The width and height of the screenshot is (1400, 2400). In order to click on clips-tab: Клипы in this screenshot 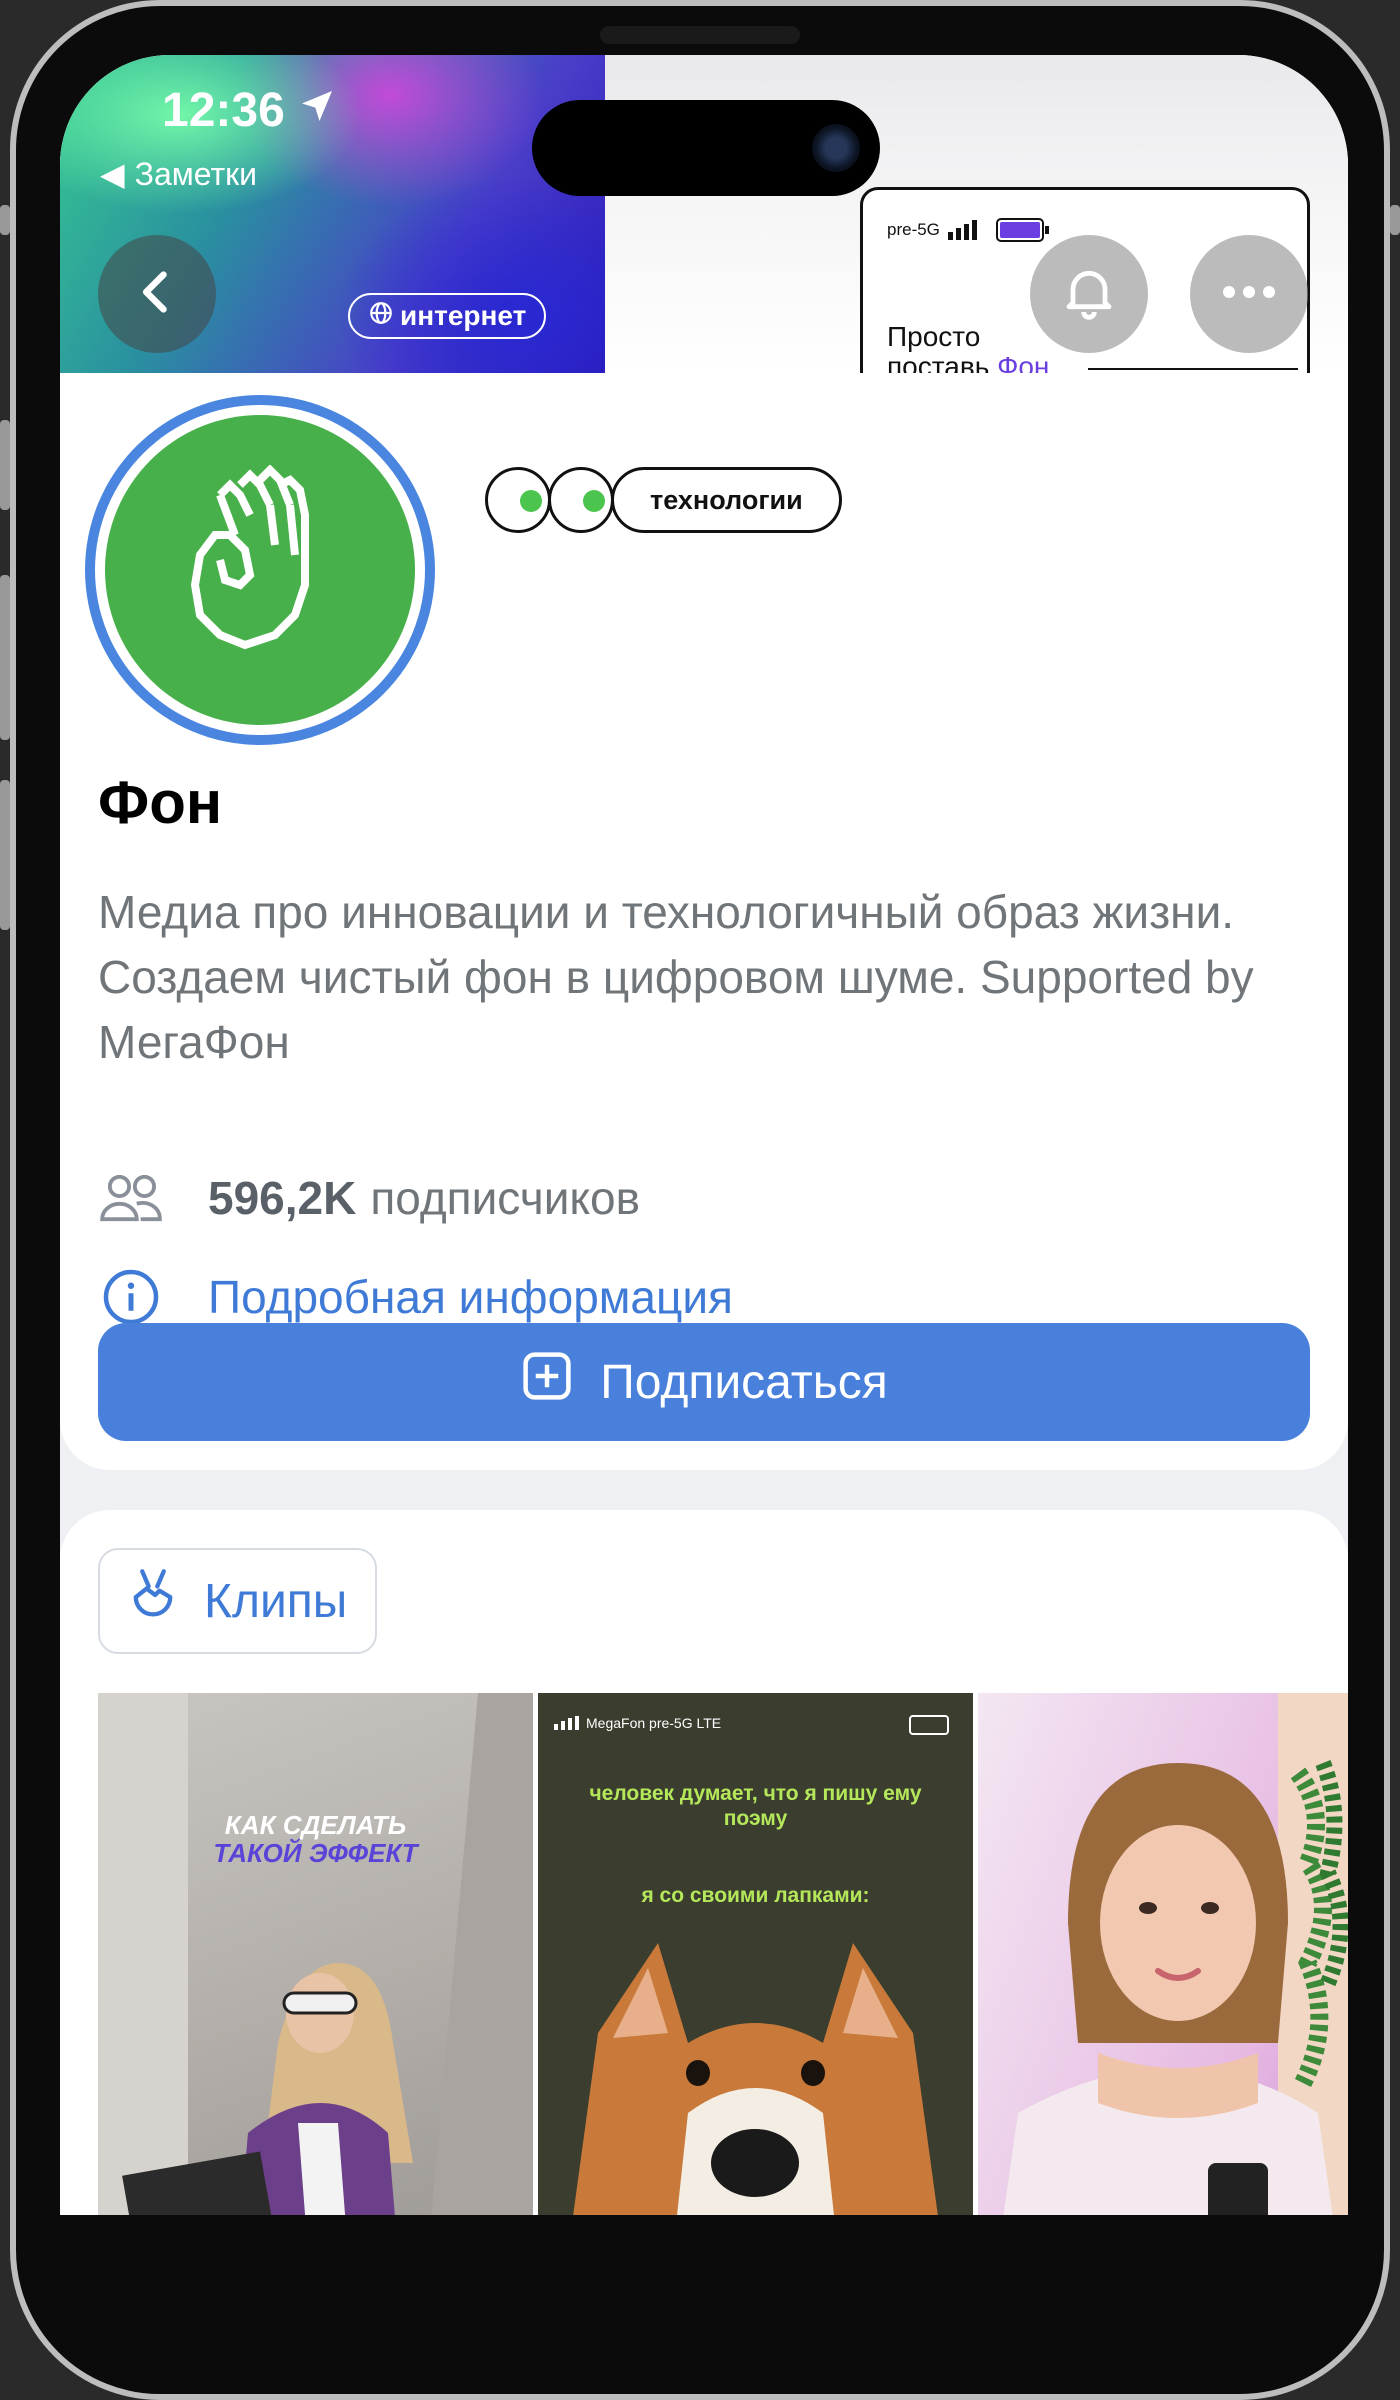, I will do `click(238, 1601)`.